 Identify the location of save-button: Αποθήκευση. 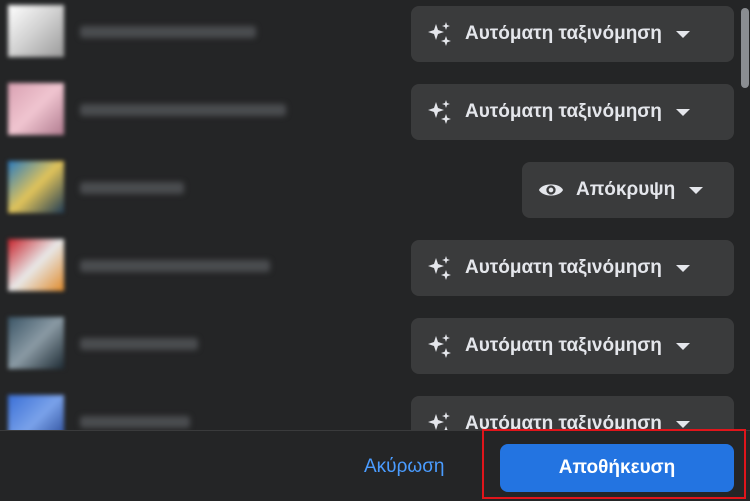
(617, 468).